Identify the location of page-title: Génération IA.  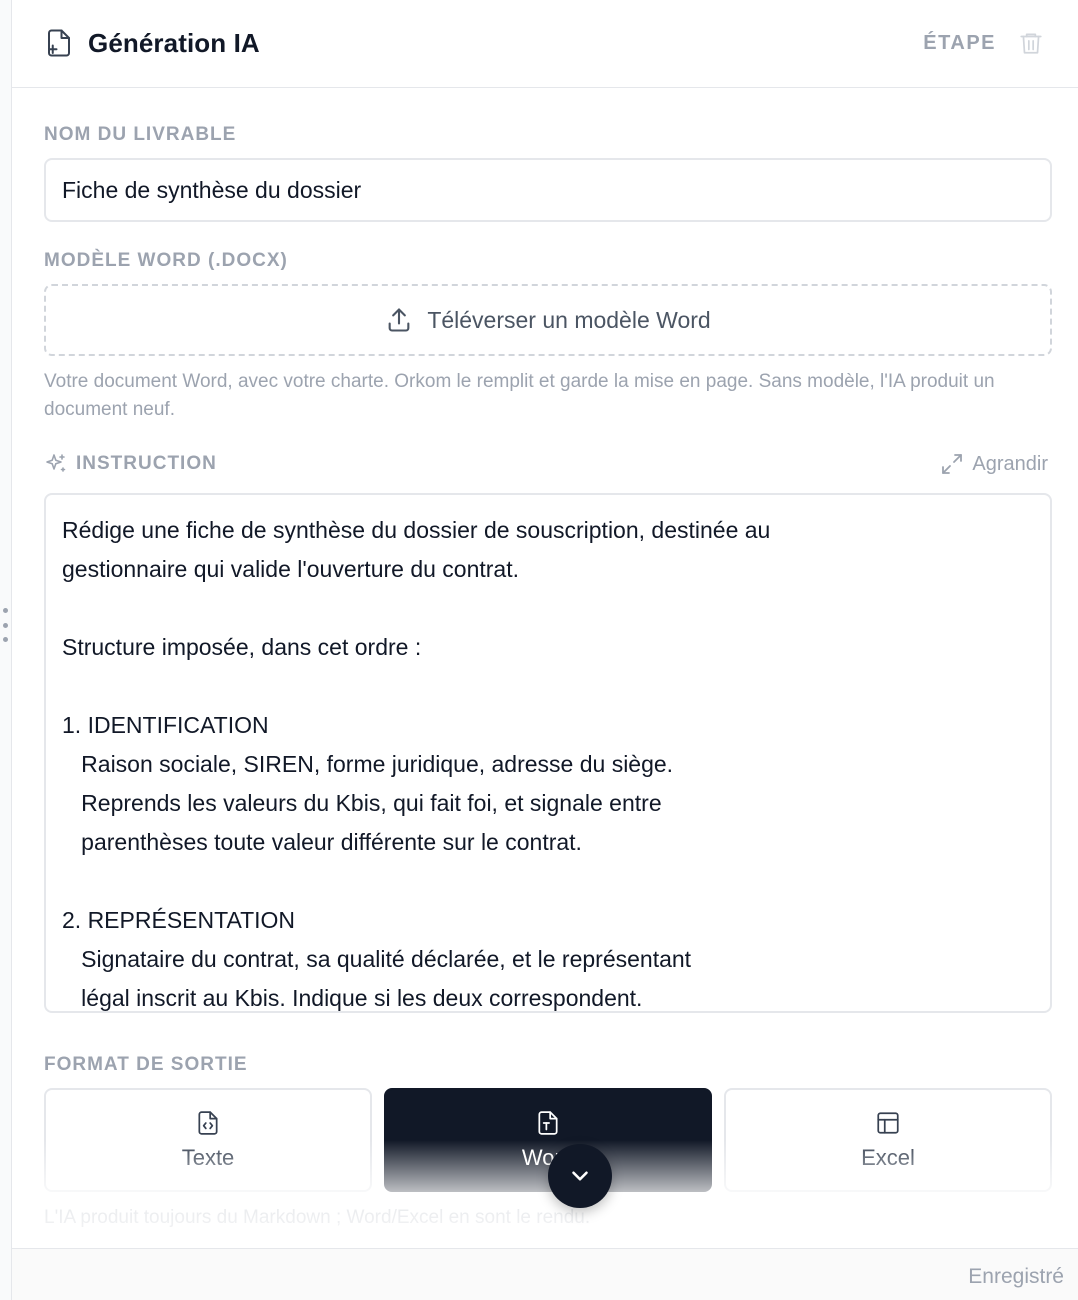
(174, 43).